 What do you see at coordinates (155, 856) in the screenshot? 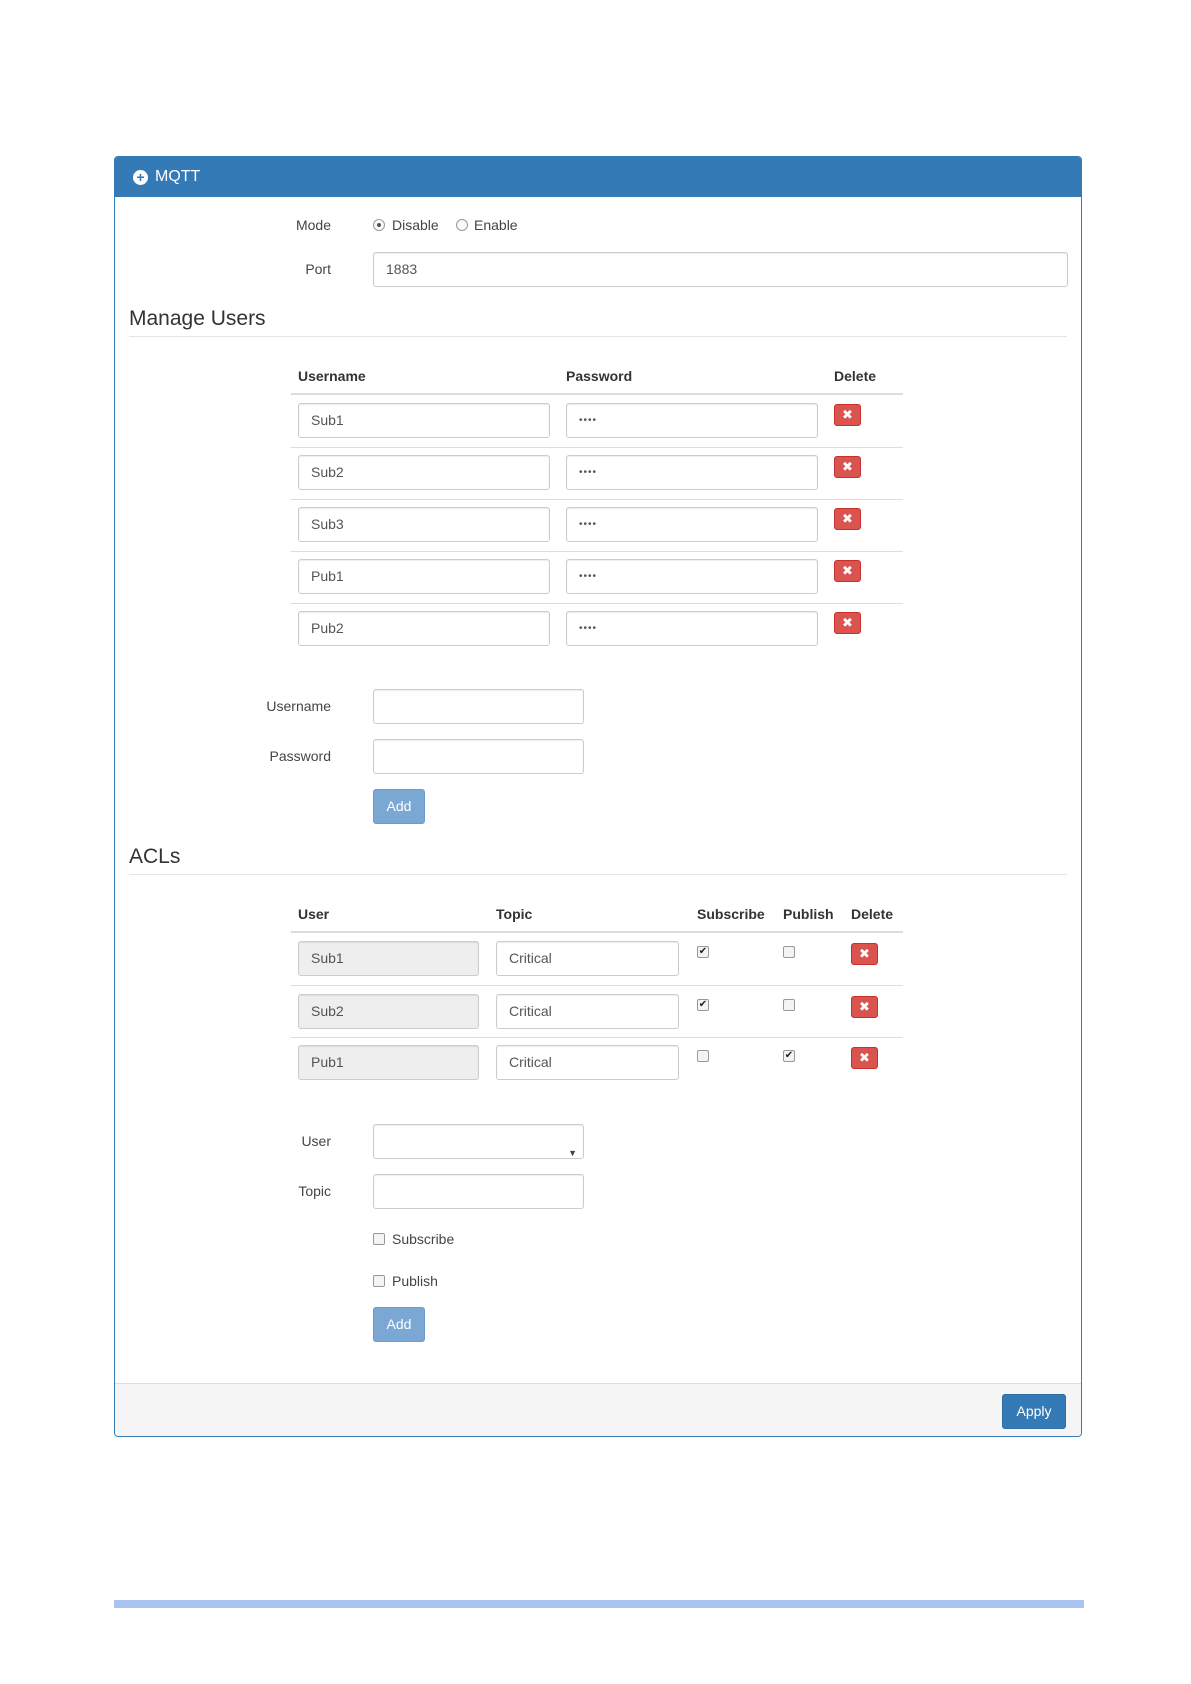
I see `acls-title: ACLs` at bounding box center [155, 856].